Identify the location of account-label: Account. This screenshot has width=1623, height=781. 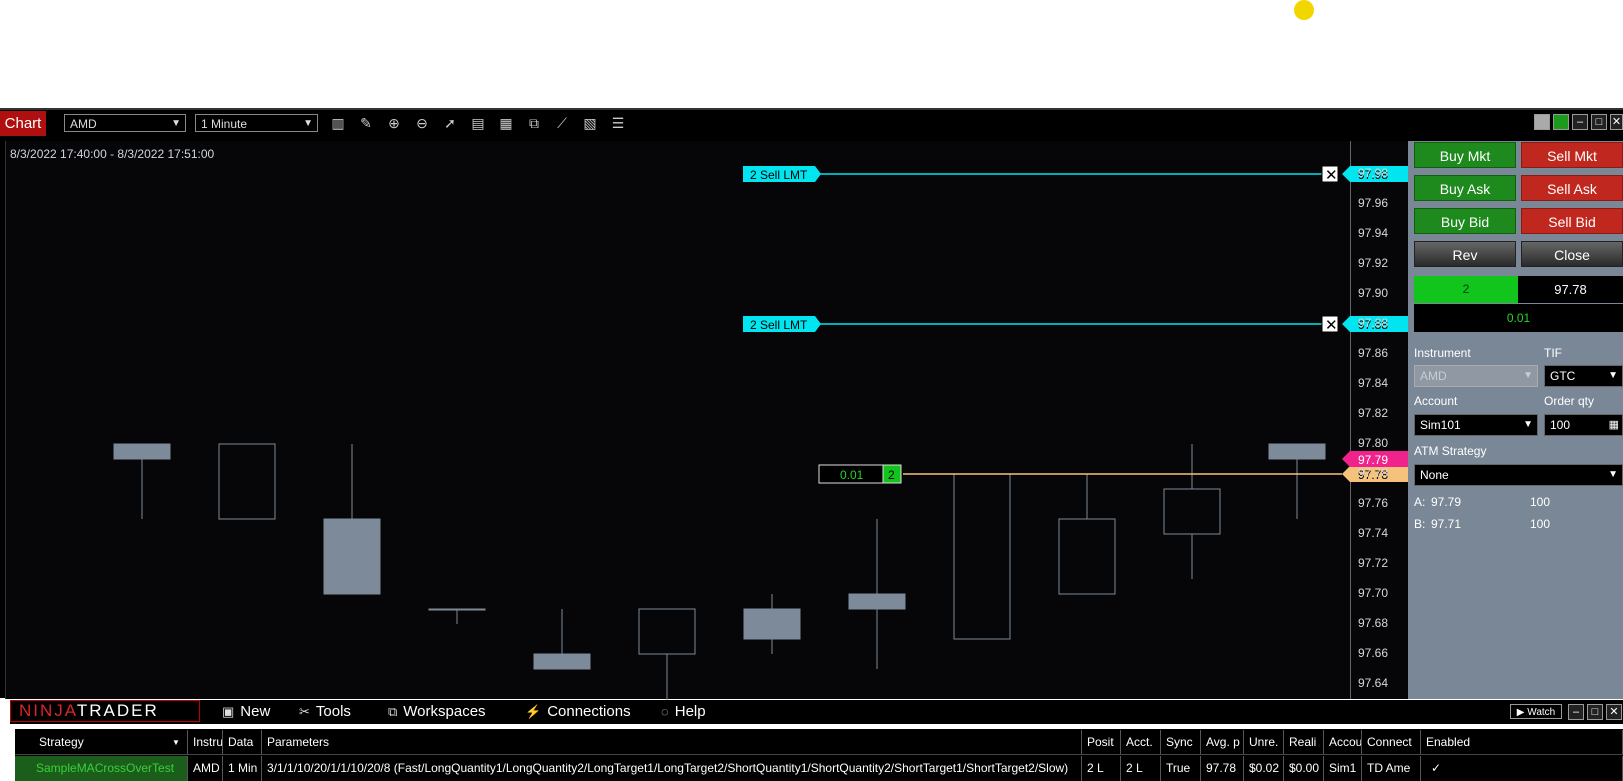
(1436, 401).